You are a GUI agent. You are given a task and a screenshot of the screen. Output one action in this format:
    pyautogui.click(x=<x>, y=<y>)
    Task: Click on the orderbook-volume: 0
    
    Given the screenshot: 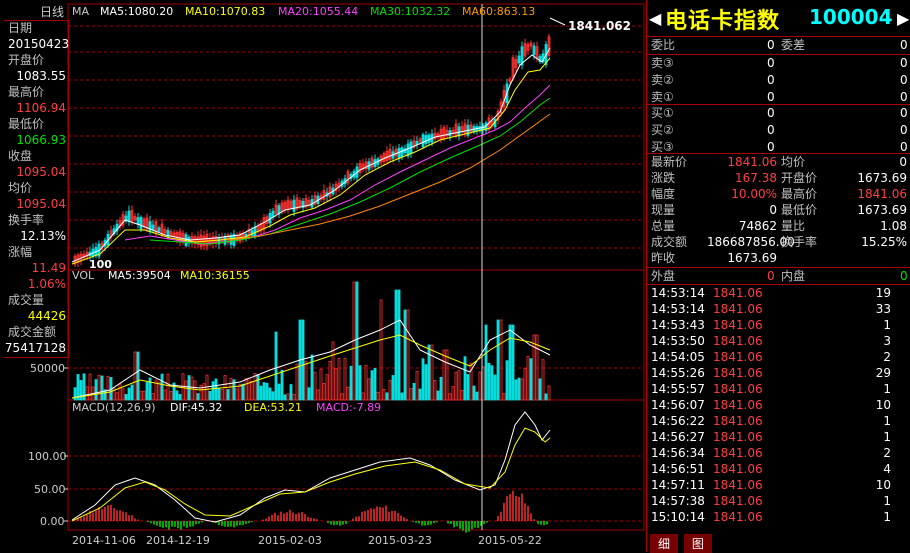 What is the action you would take?
    pyautogui.click(x=904, y=80)
    